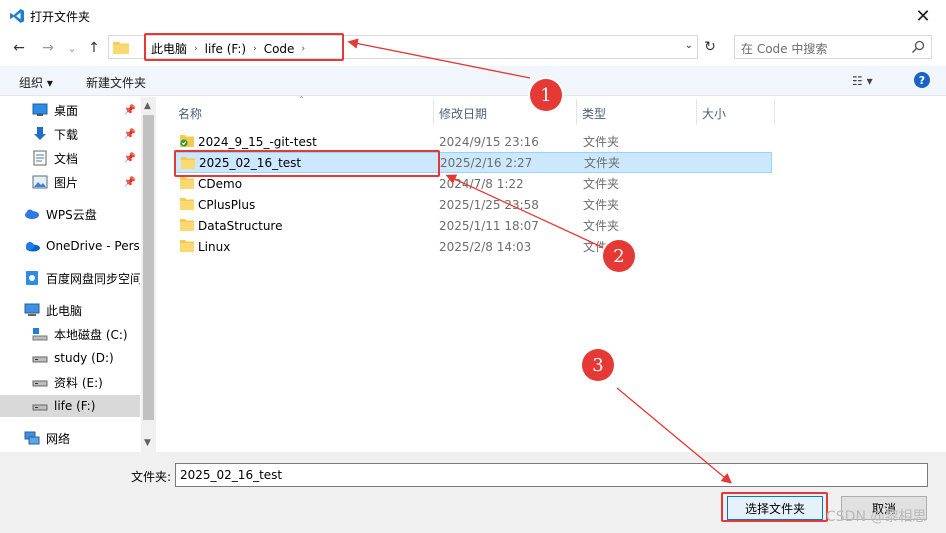 This screenshot has height=533, width=946. Describe the element at coordinates (190, 113) in the screenshot. I see `column-header-name: 名称` at that location.